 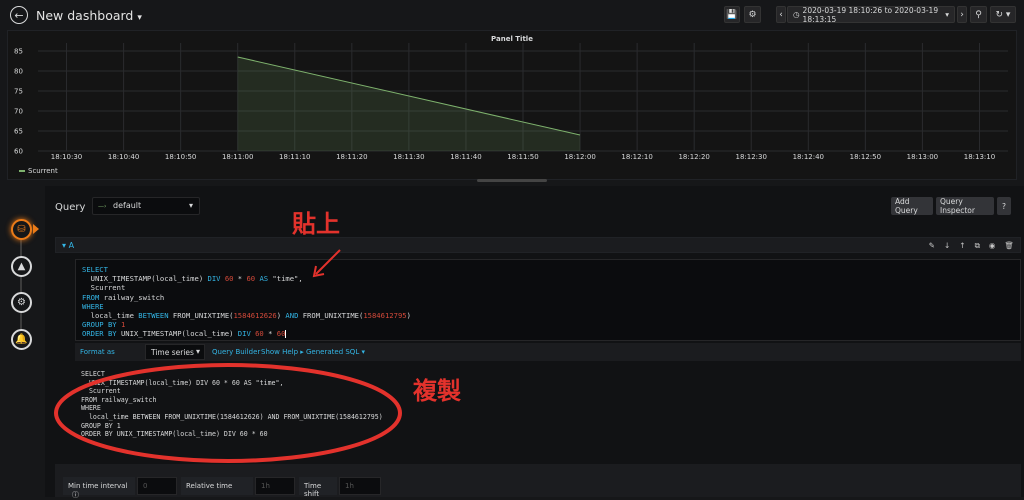 What do you see at coordinates (932, 246) in the screenshot?
I see `pencil-icon: ✎` at bounding box center [932, 246].